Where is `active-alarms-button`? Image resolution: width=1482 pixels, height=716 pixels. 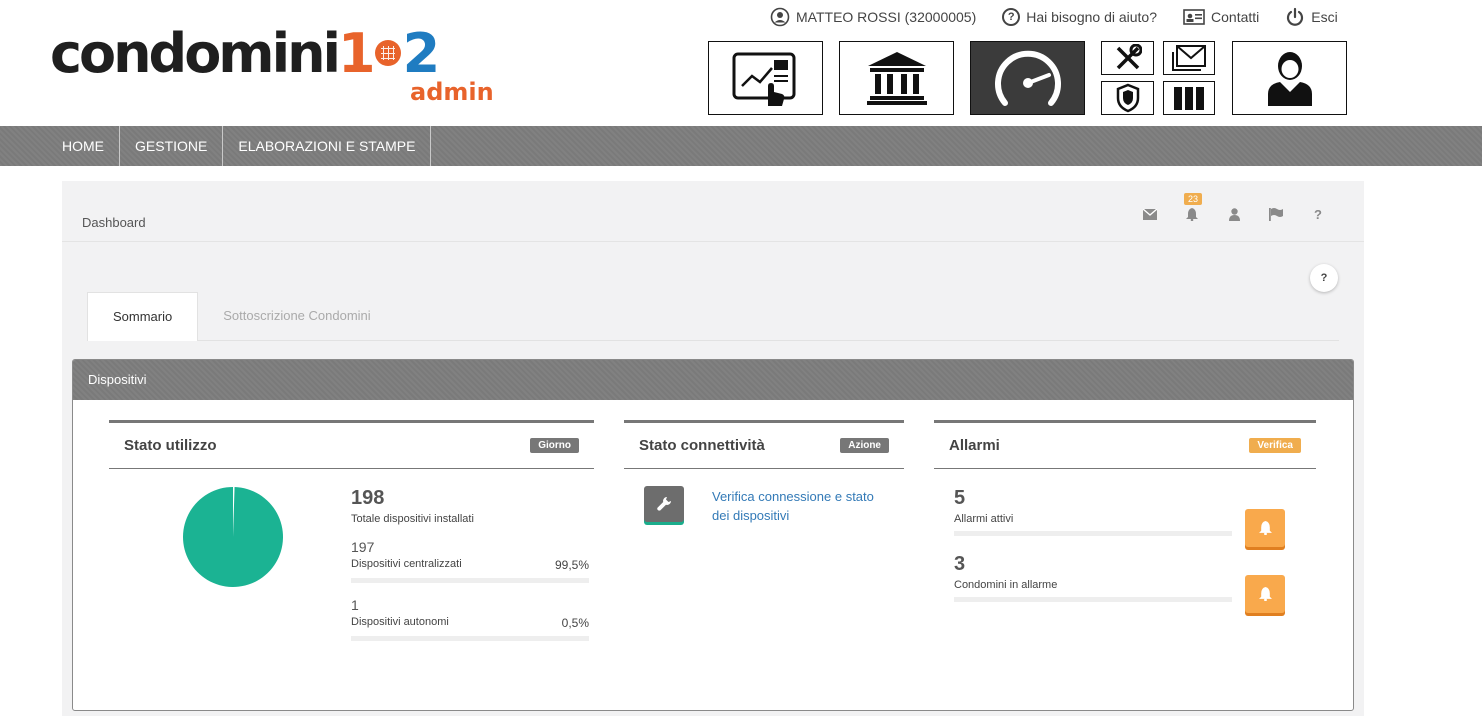
active-alarms-button is located at coordinates (1265, 528).